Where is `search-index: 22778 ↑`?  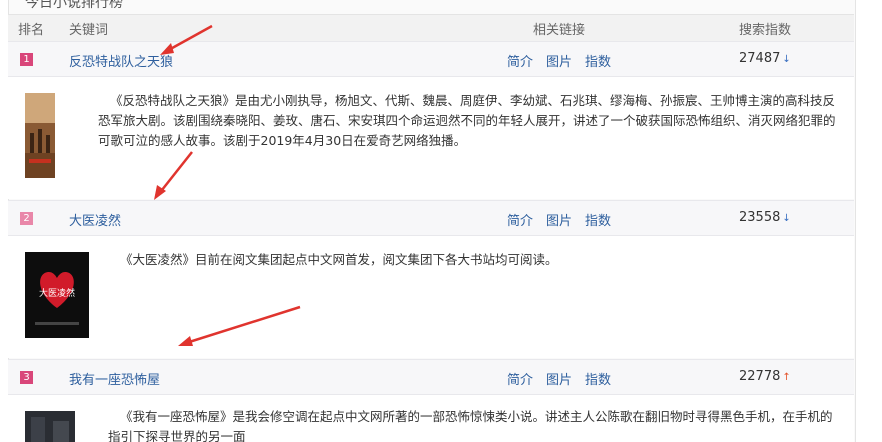
search-index: 22778 ↑ is located at coordinates (765, 376).